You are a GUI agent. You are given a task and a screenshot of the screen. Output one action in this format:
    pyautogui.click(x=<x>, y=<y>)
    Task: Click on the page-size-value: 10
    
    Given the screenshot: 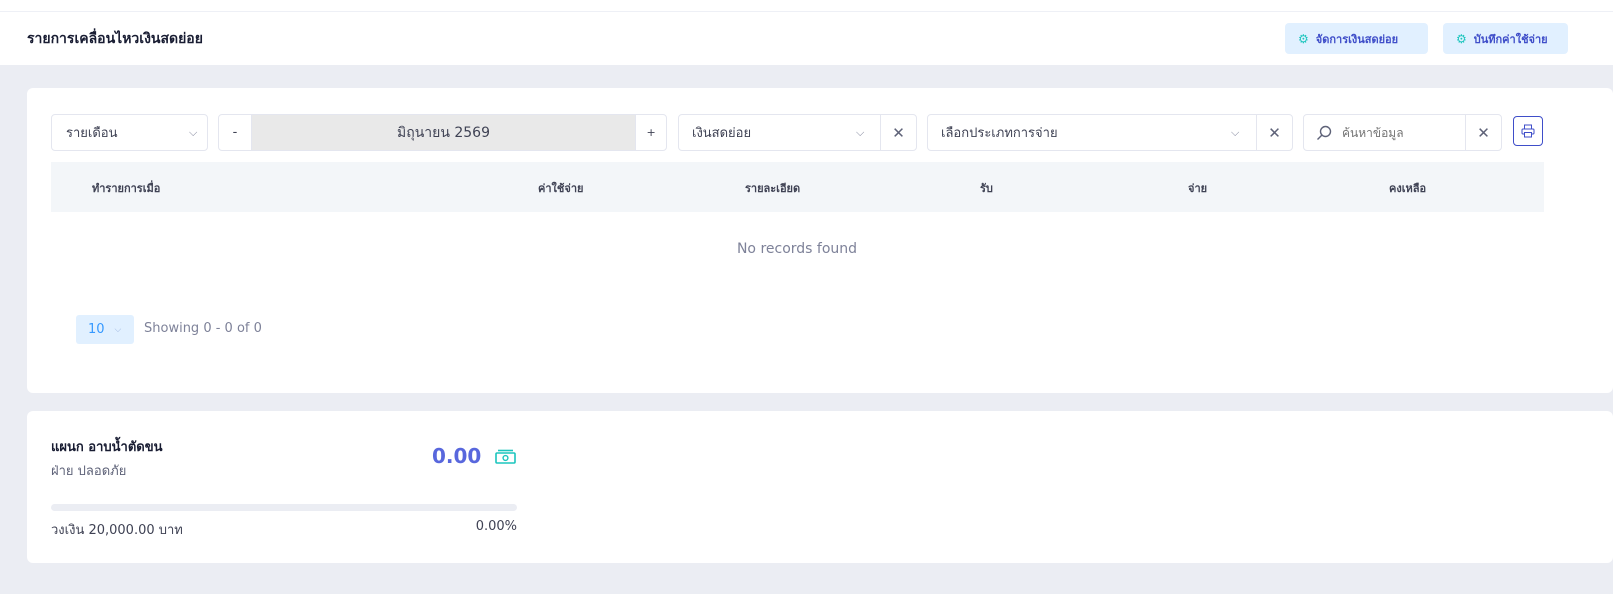 What is the action you would take?
    pyautogui.click(x=96, y=329)
    